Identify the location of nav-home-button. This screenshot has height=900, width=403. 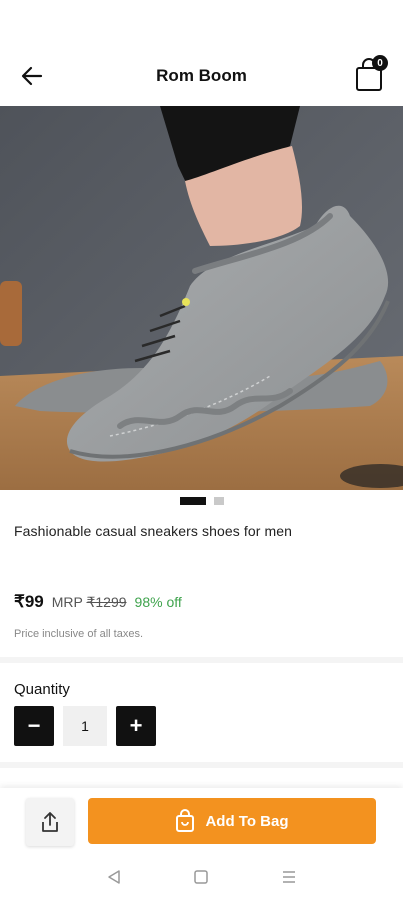
(201, 877).